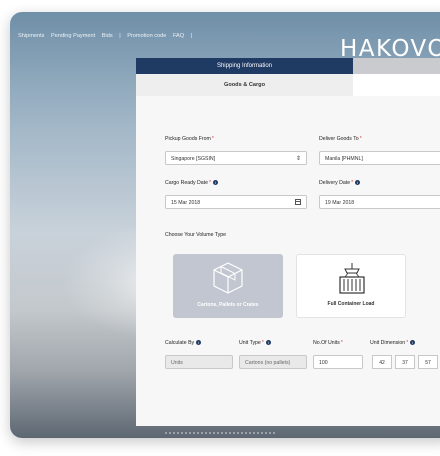 The image size is (440, 456). I want to click on container-icon, so click(352, 278).